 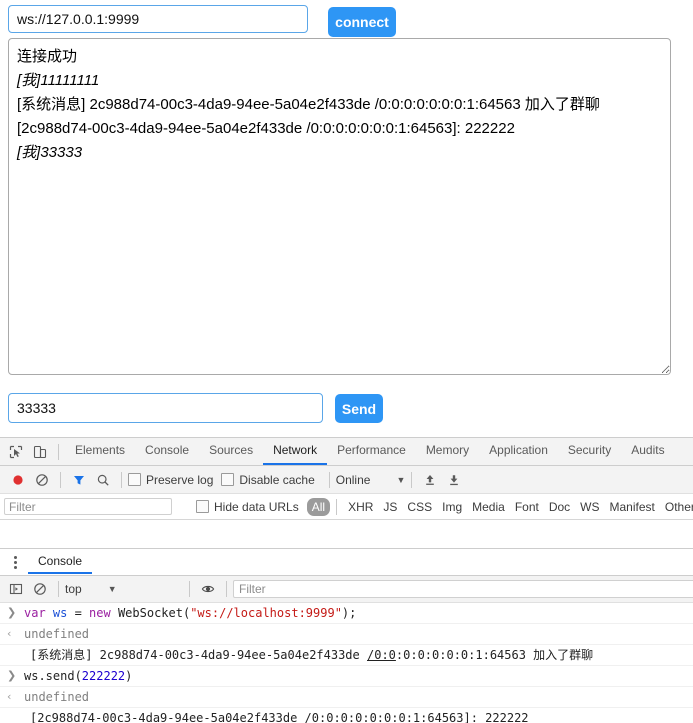 What do you see at coordinates (419, 507) in the screenshot?
I see `filter-type-css: CSS` at bounding box center [419, 507].